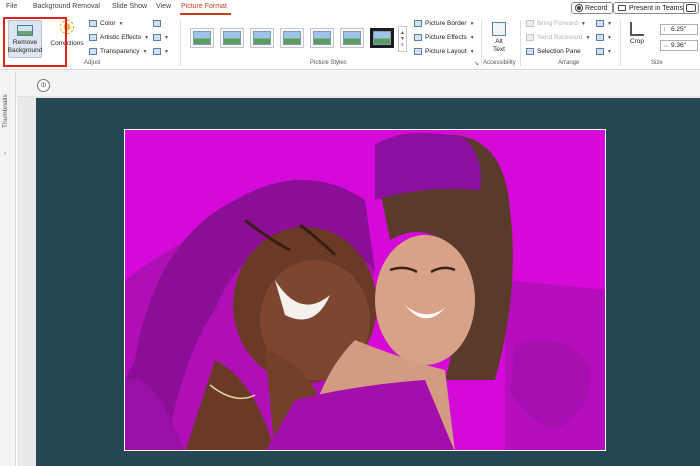 The image size is (700, 466). What do you see at coordinates (499, 38) in the screenshot?
I see `alt-text-button: Alt Text` at bounding box center [499, 38].